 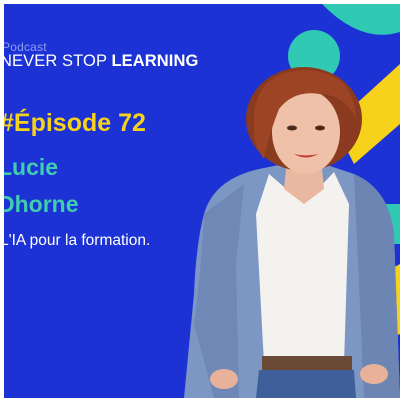 I want to click on teal-semicircle-shape, so click(x=361, y=19).